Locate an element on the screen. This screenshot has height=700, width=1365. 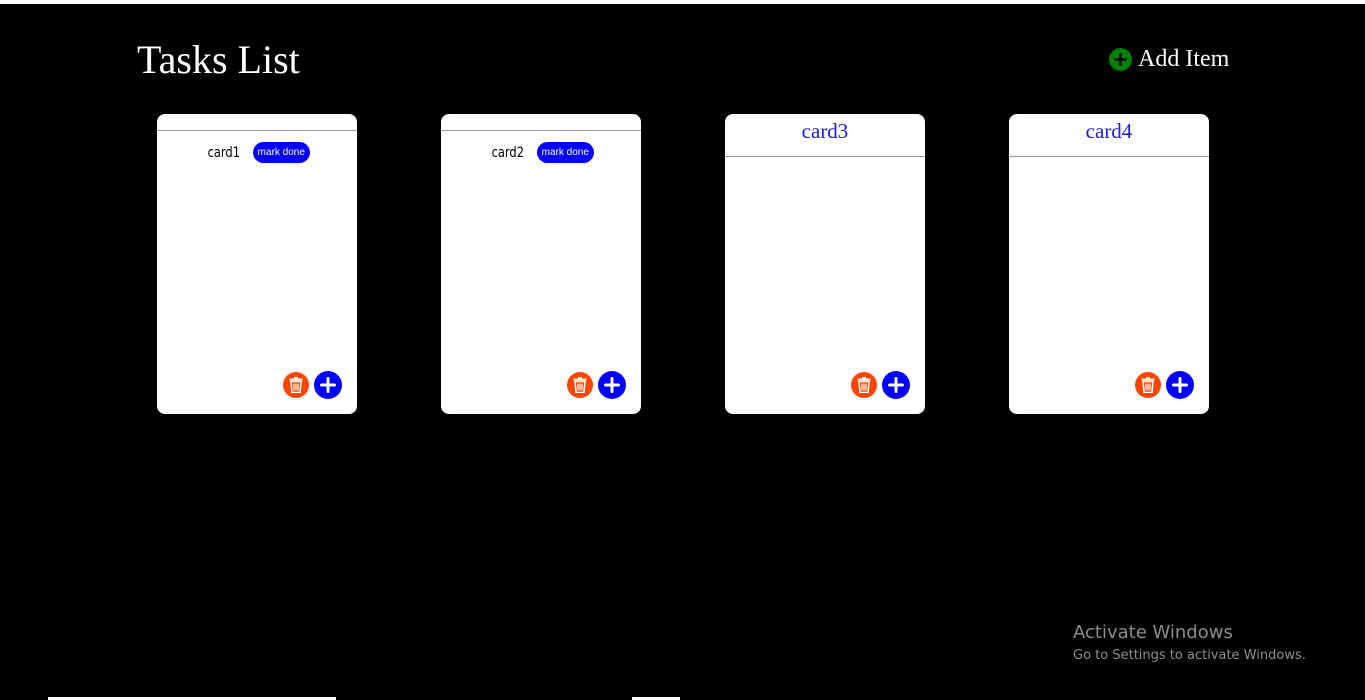
card-header: card3 is located at coordinates (825, 135).